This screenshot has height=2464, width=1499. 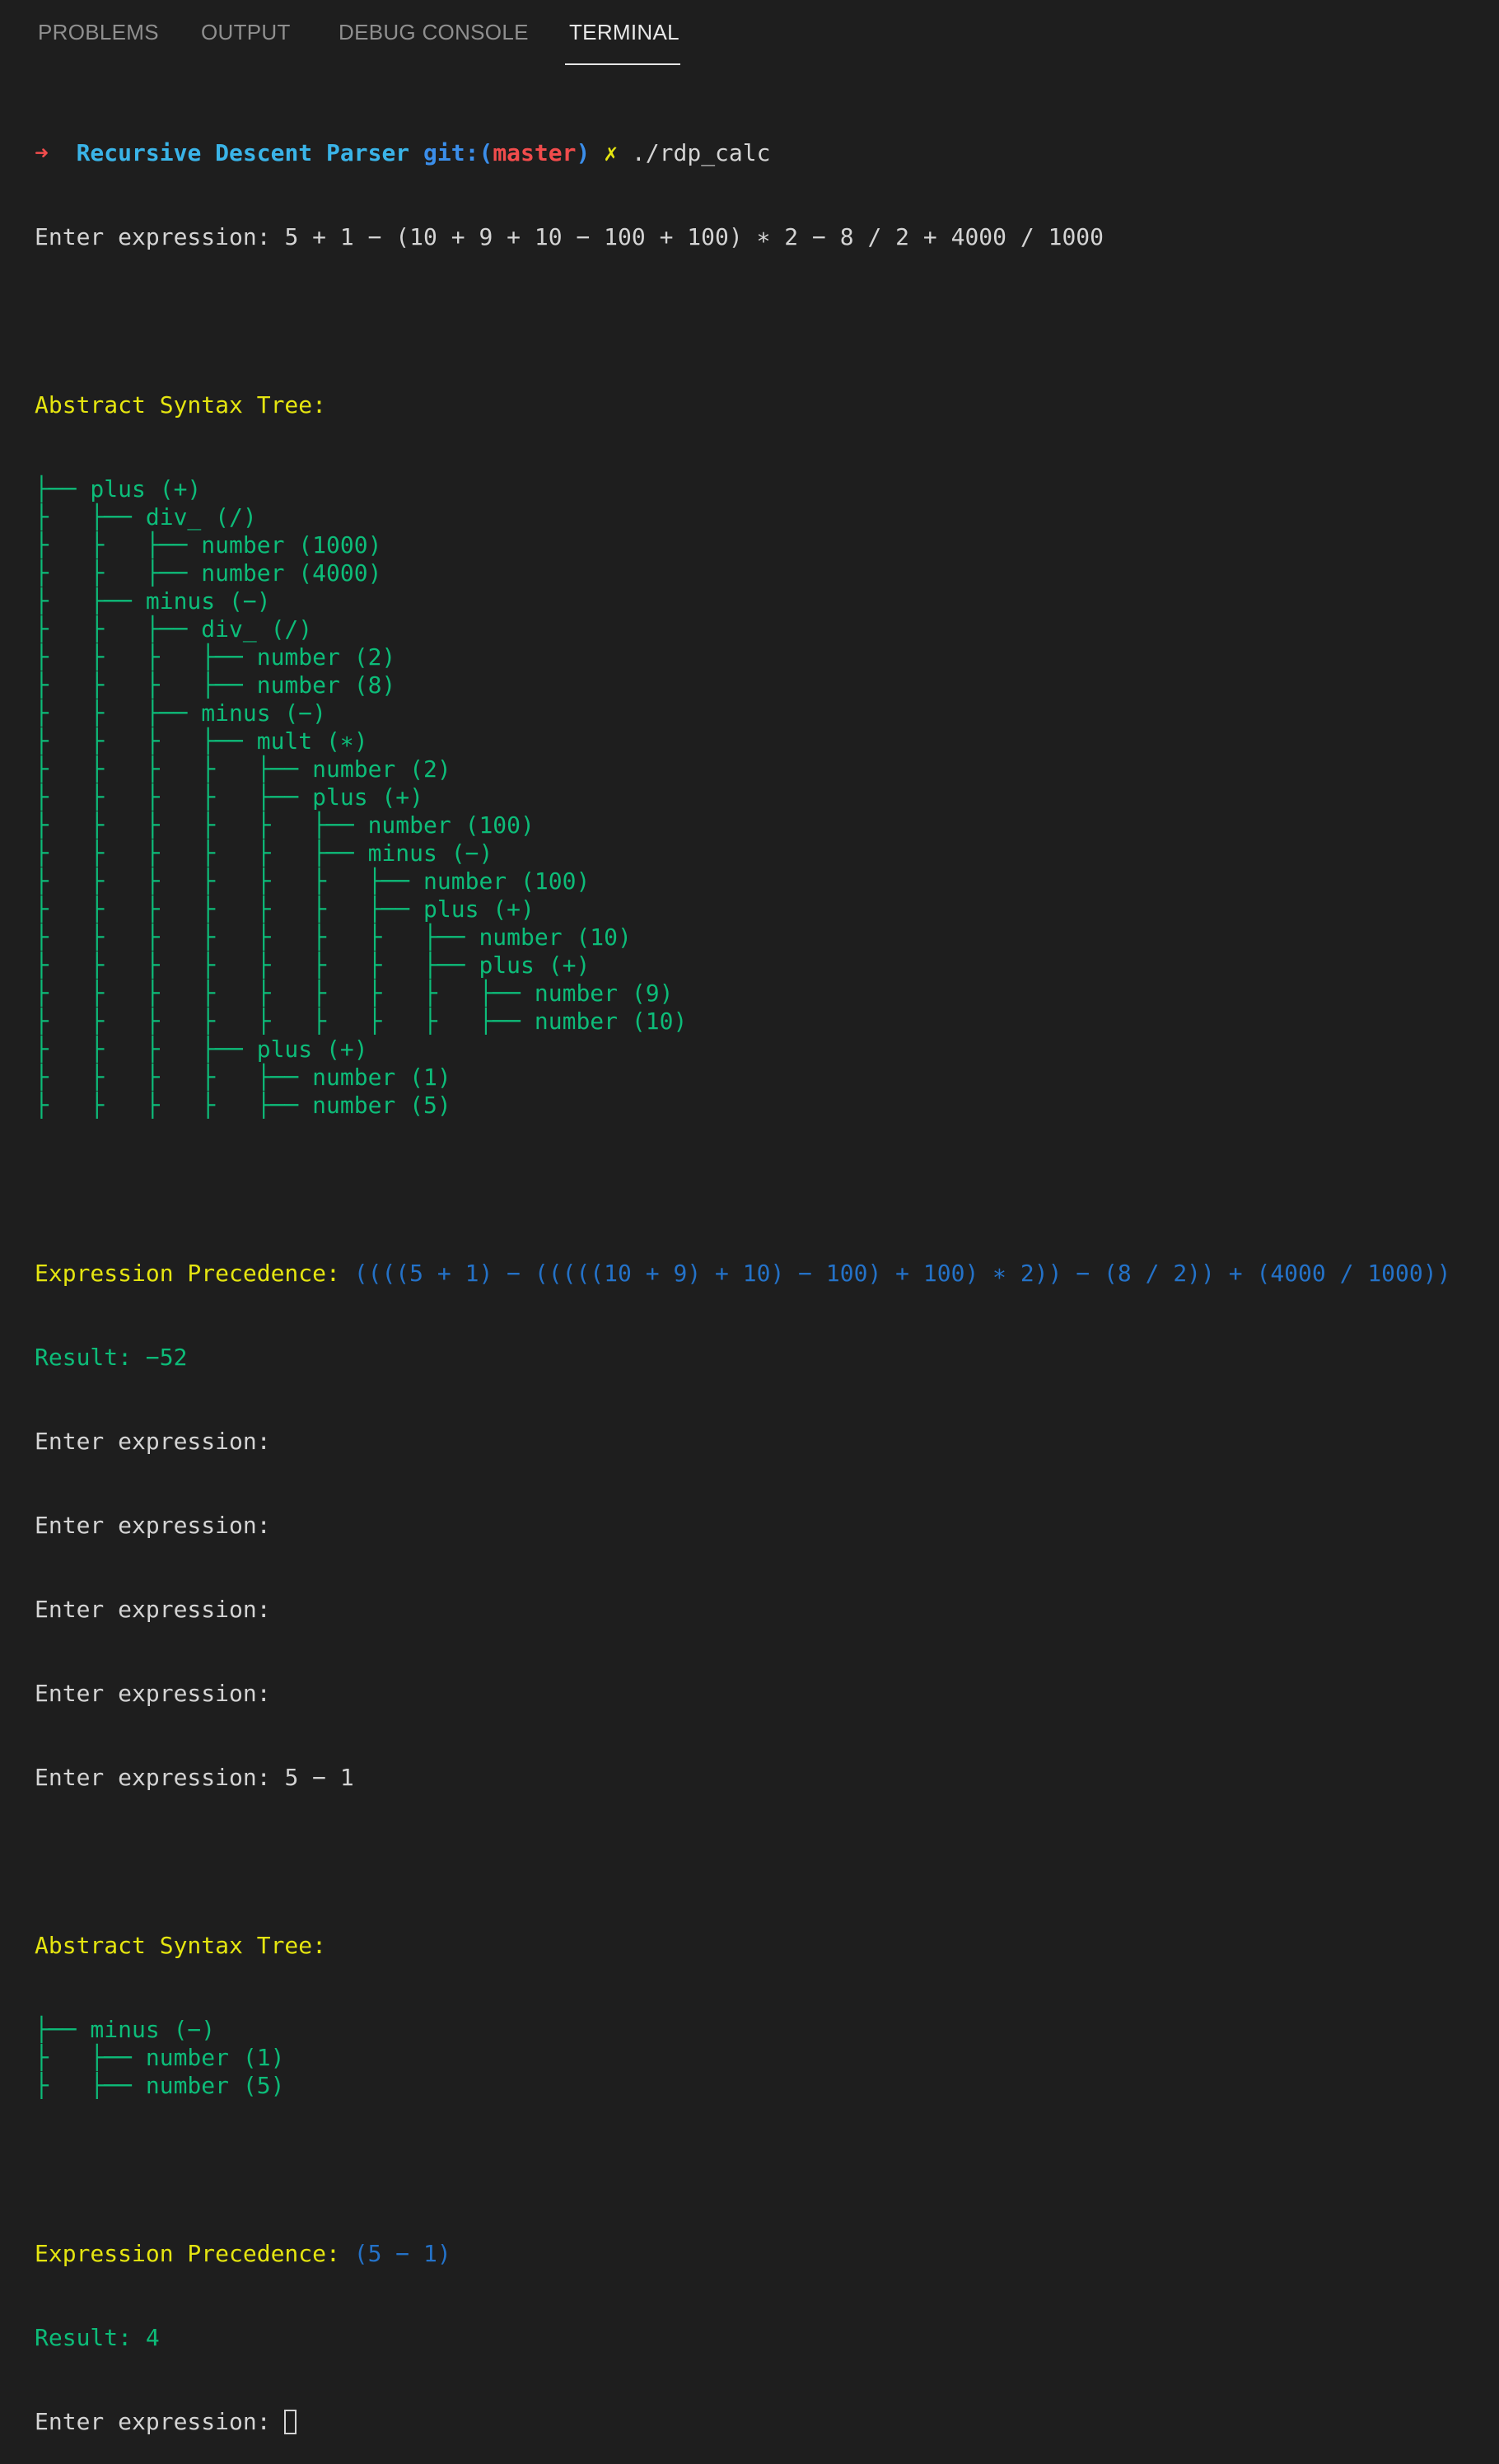 What do you see at coordinates (146, 517) in the screenshot?
I see `ast-node: ├ ├── div_ (/)` at bounding box center [146, 517].